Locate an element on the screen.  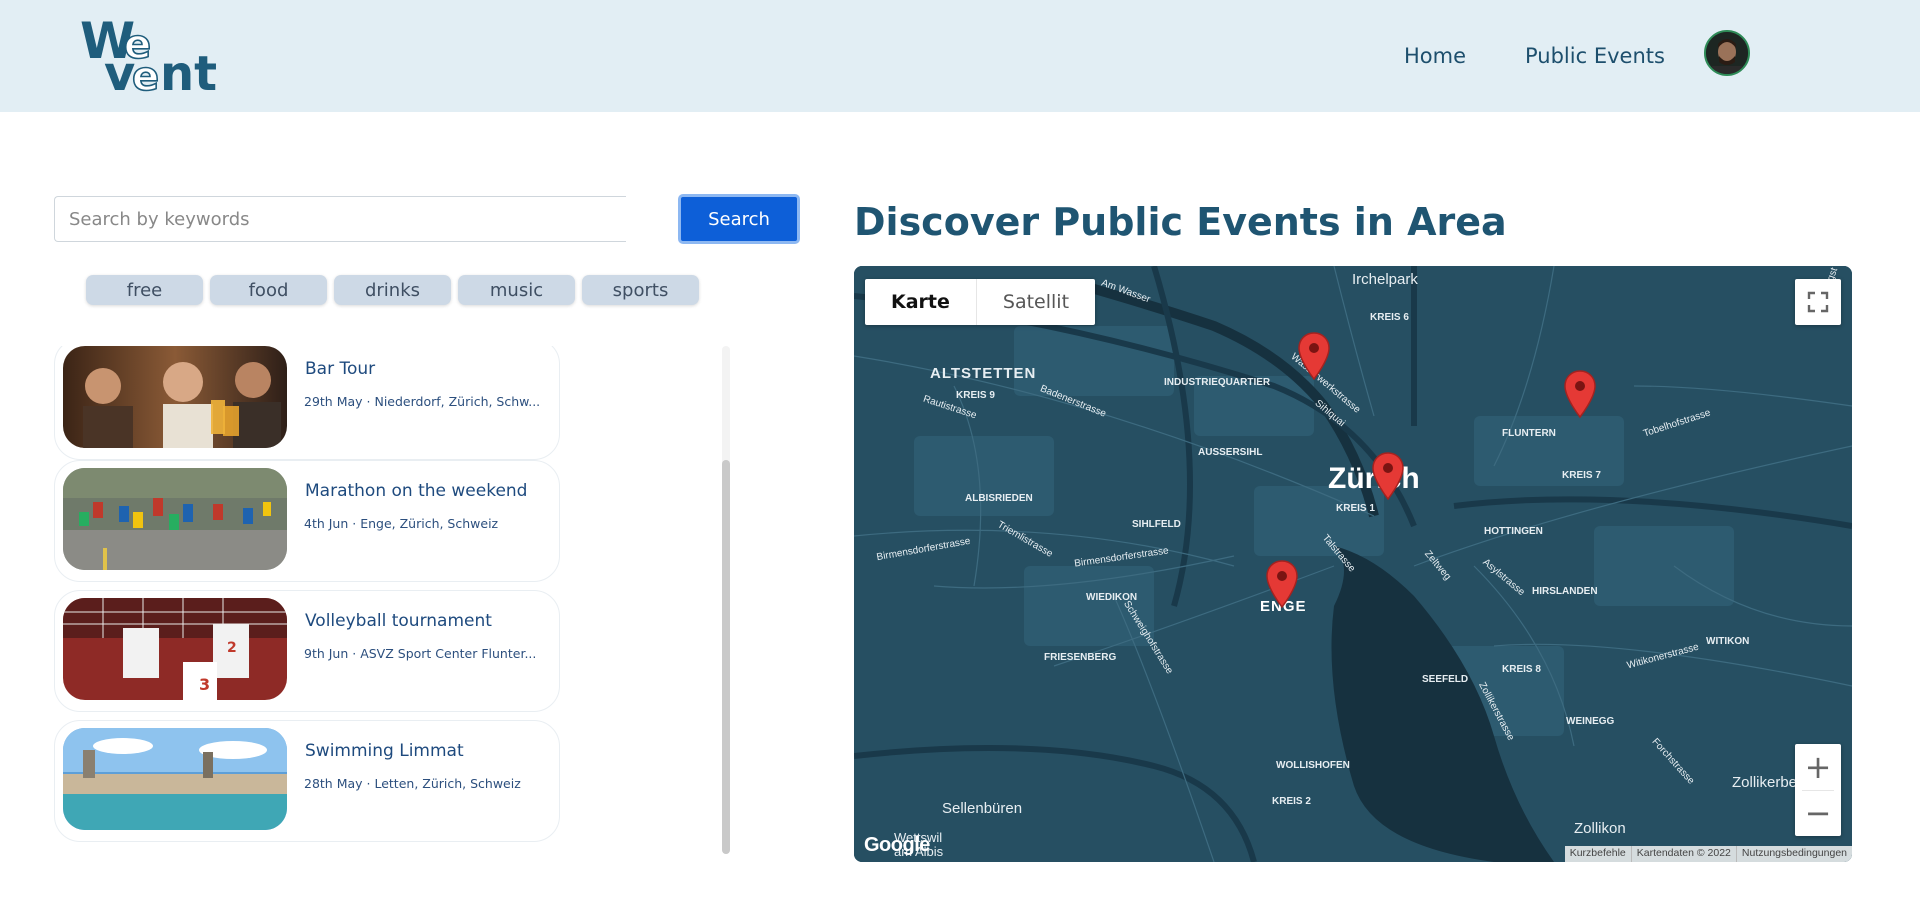
fullscreen-button is located at coordinates (1818, 302).